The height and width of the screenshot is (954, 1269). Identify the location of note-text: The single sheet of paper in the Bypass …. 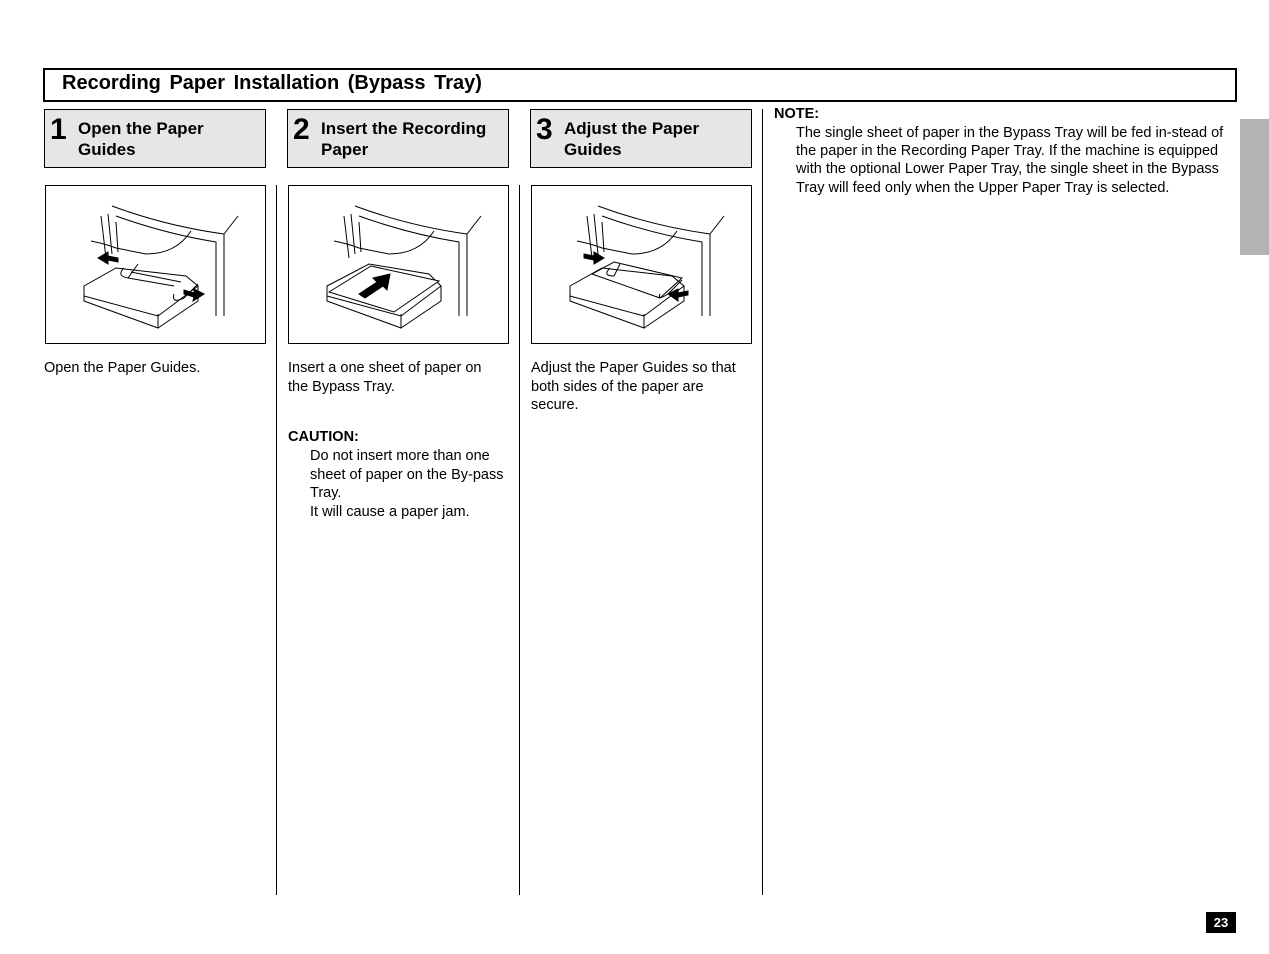
(1010, 160).